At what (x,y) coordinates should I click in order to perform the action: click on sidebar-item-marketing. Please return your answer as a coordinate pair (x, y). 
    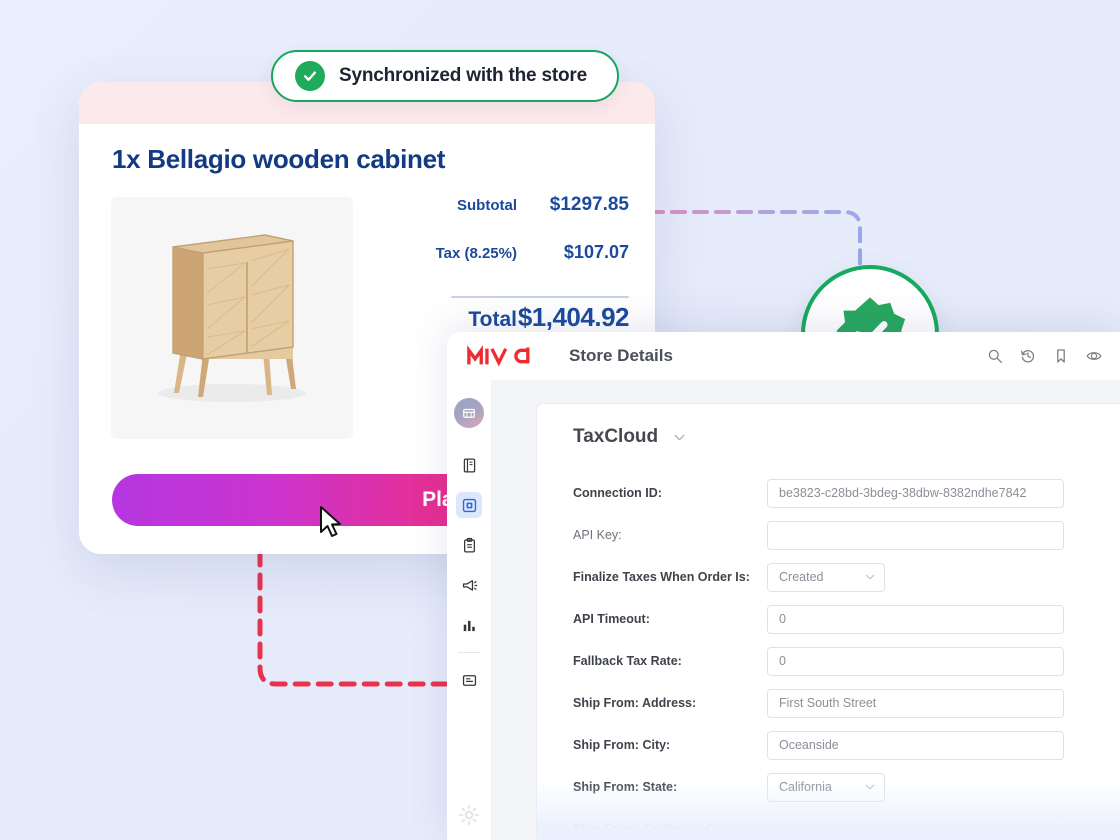
    Looking at the image, I should click on (469, 585).